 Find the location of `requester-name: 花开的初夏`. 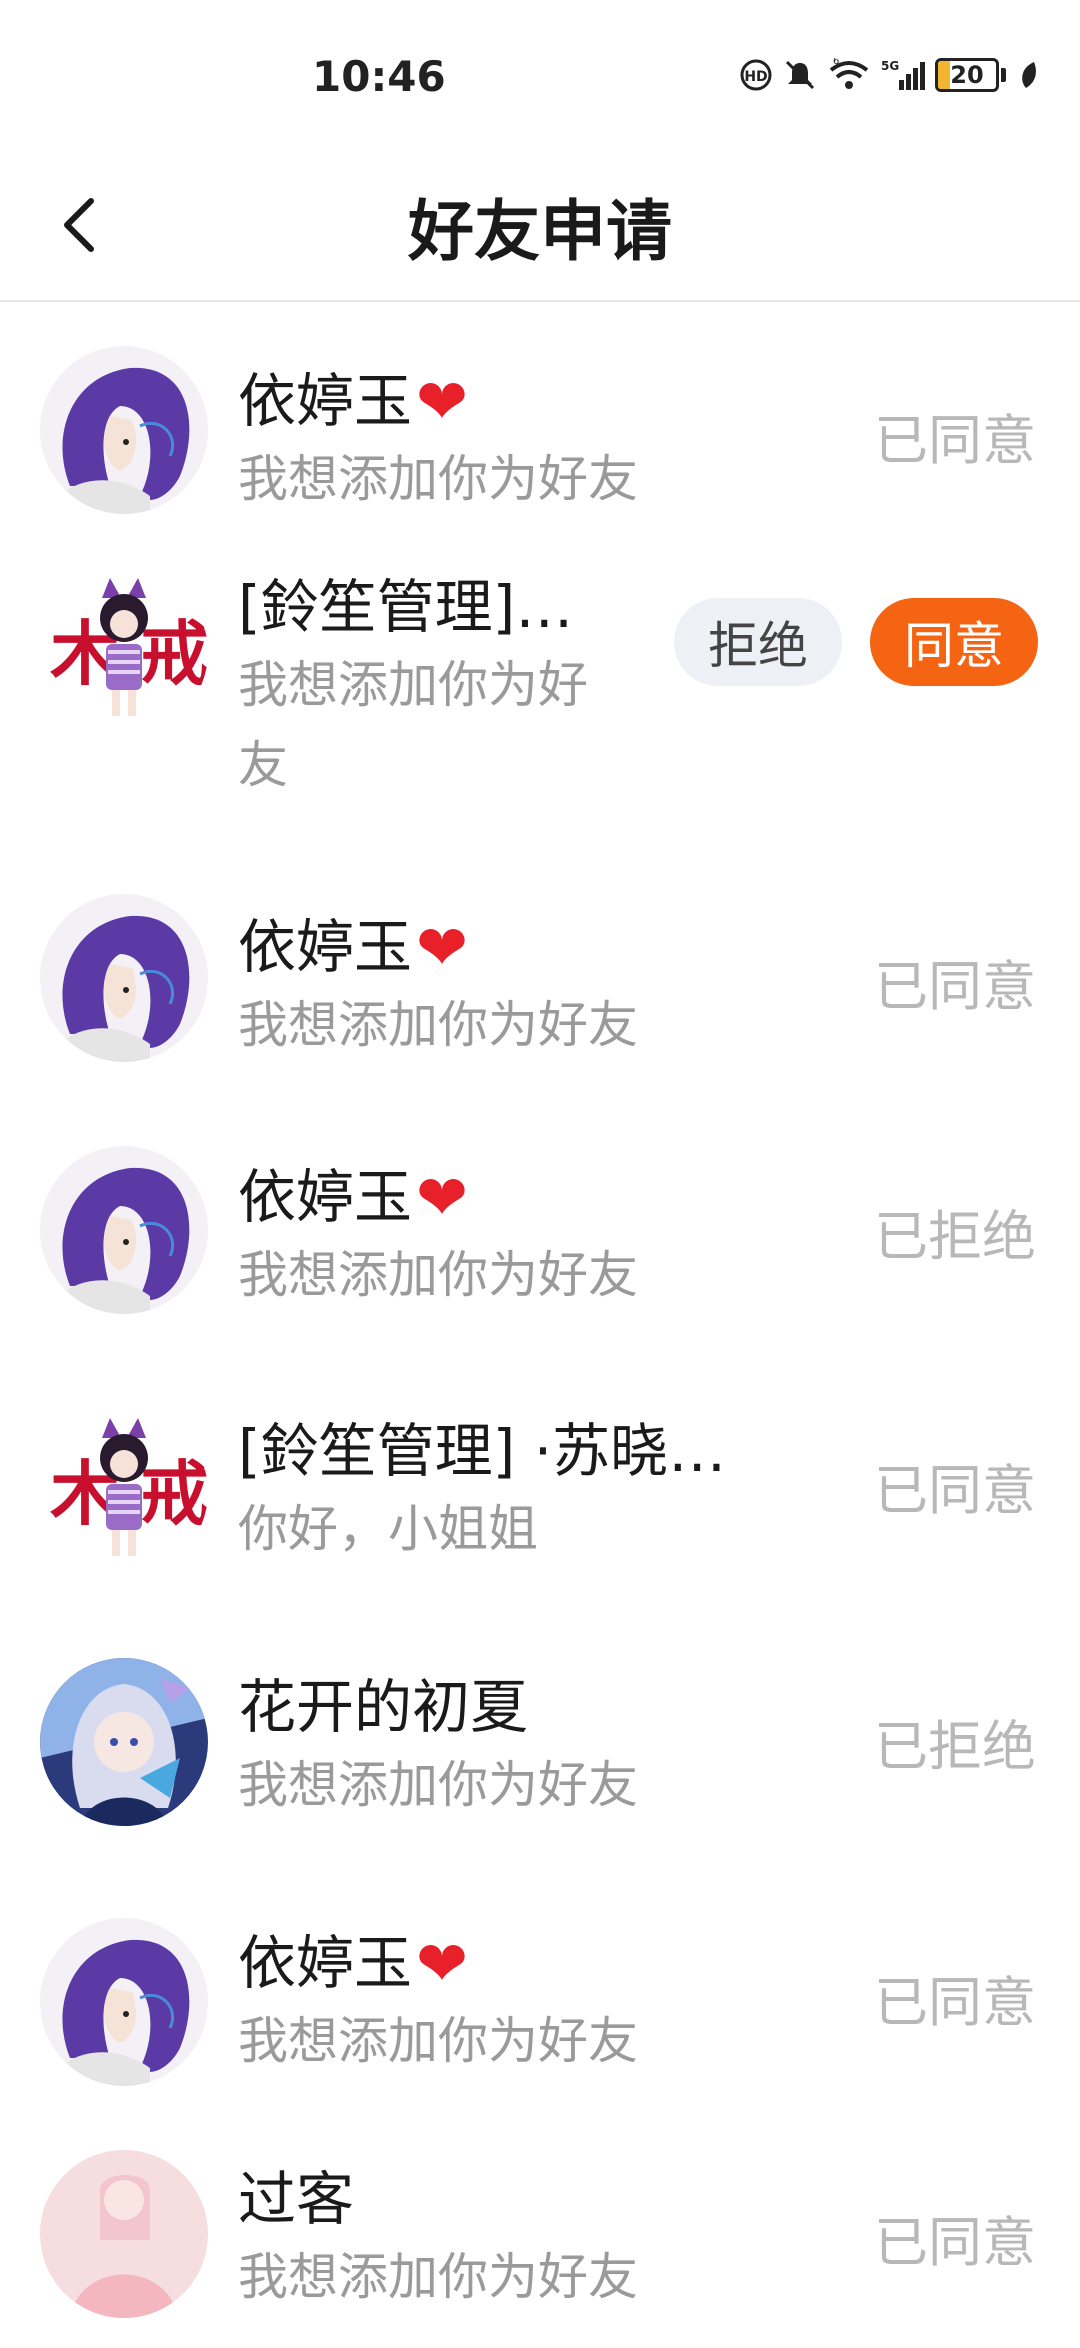

requester-name: 花开的初夏 is located at coordinates (383, 1707).